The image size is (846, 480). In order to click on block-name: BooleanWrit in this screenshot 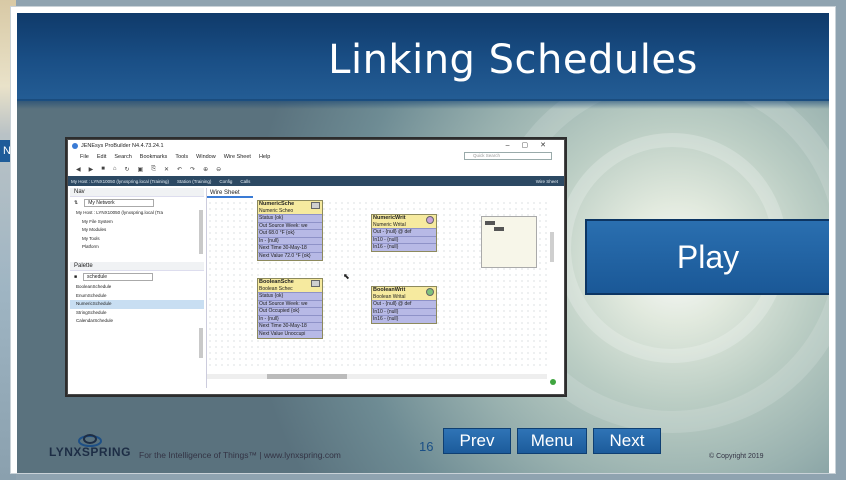, I will do `click(389, 290)`.